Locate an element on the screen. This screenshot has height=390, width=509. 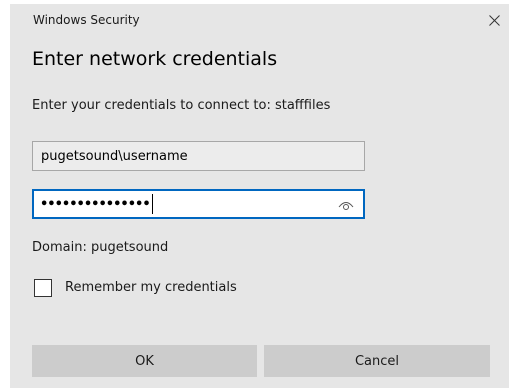
cancel-button-label: Cancel is located at coordinates (377, 361).